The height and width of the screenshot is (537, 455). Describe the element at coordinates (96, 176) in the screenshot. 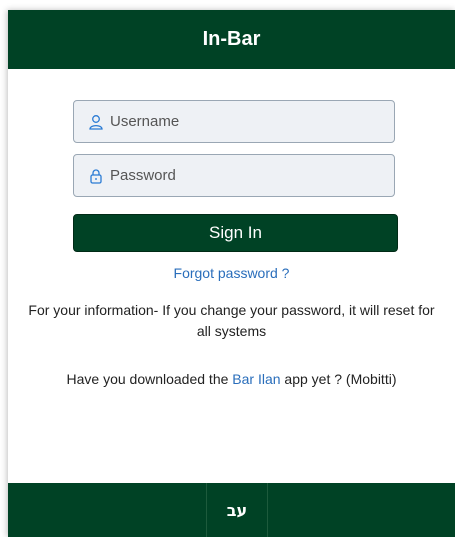

I see `lock-icon` at that location.